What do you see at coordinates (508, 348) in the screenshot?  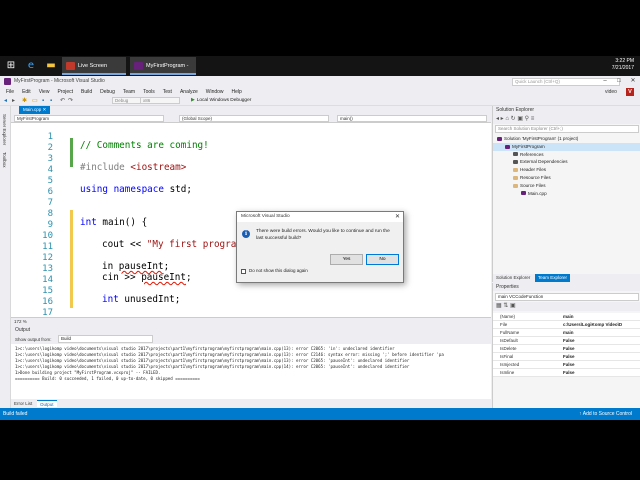 I see `property-name: IsDelete` at bounding box center [508, 348].